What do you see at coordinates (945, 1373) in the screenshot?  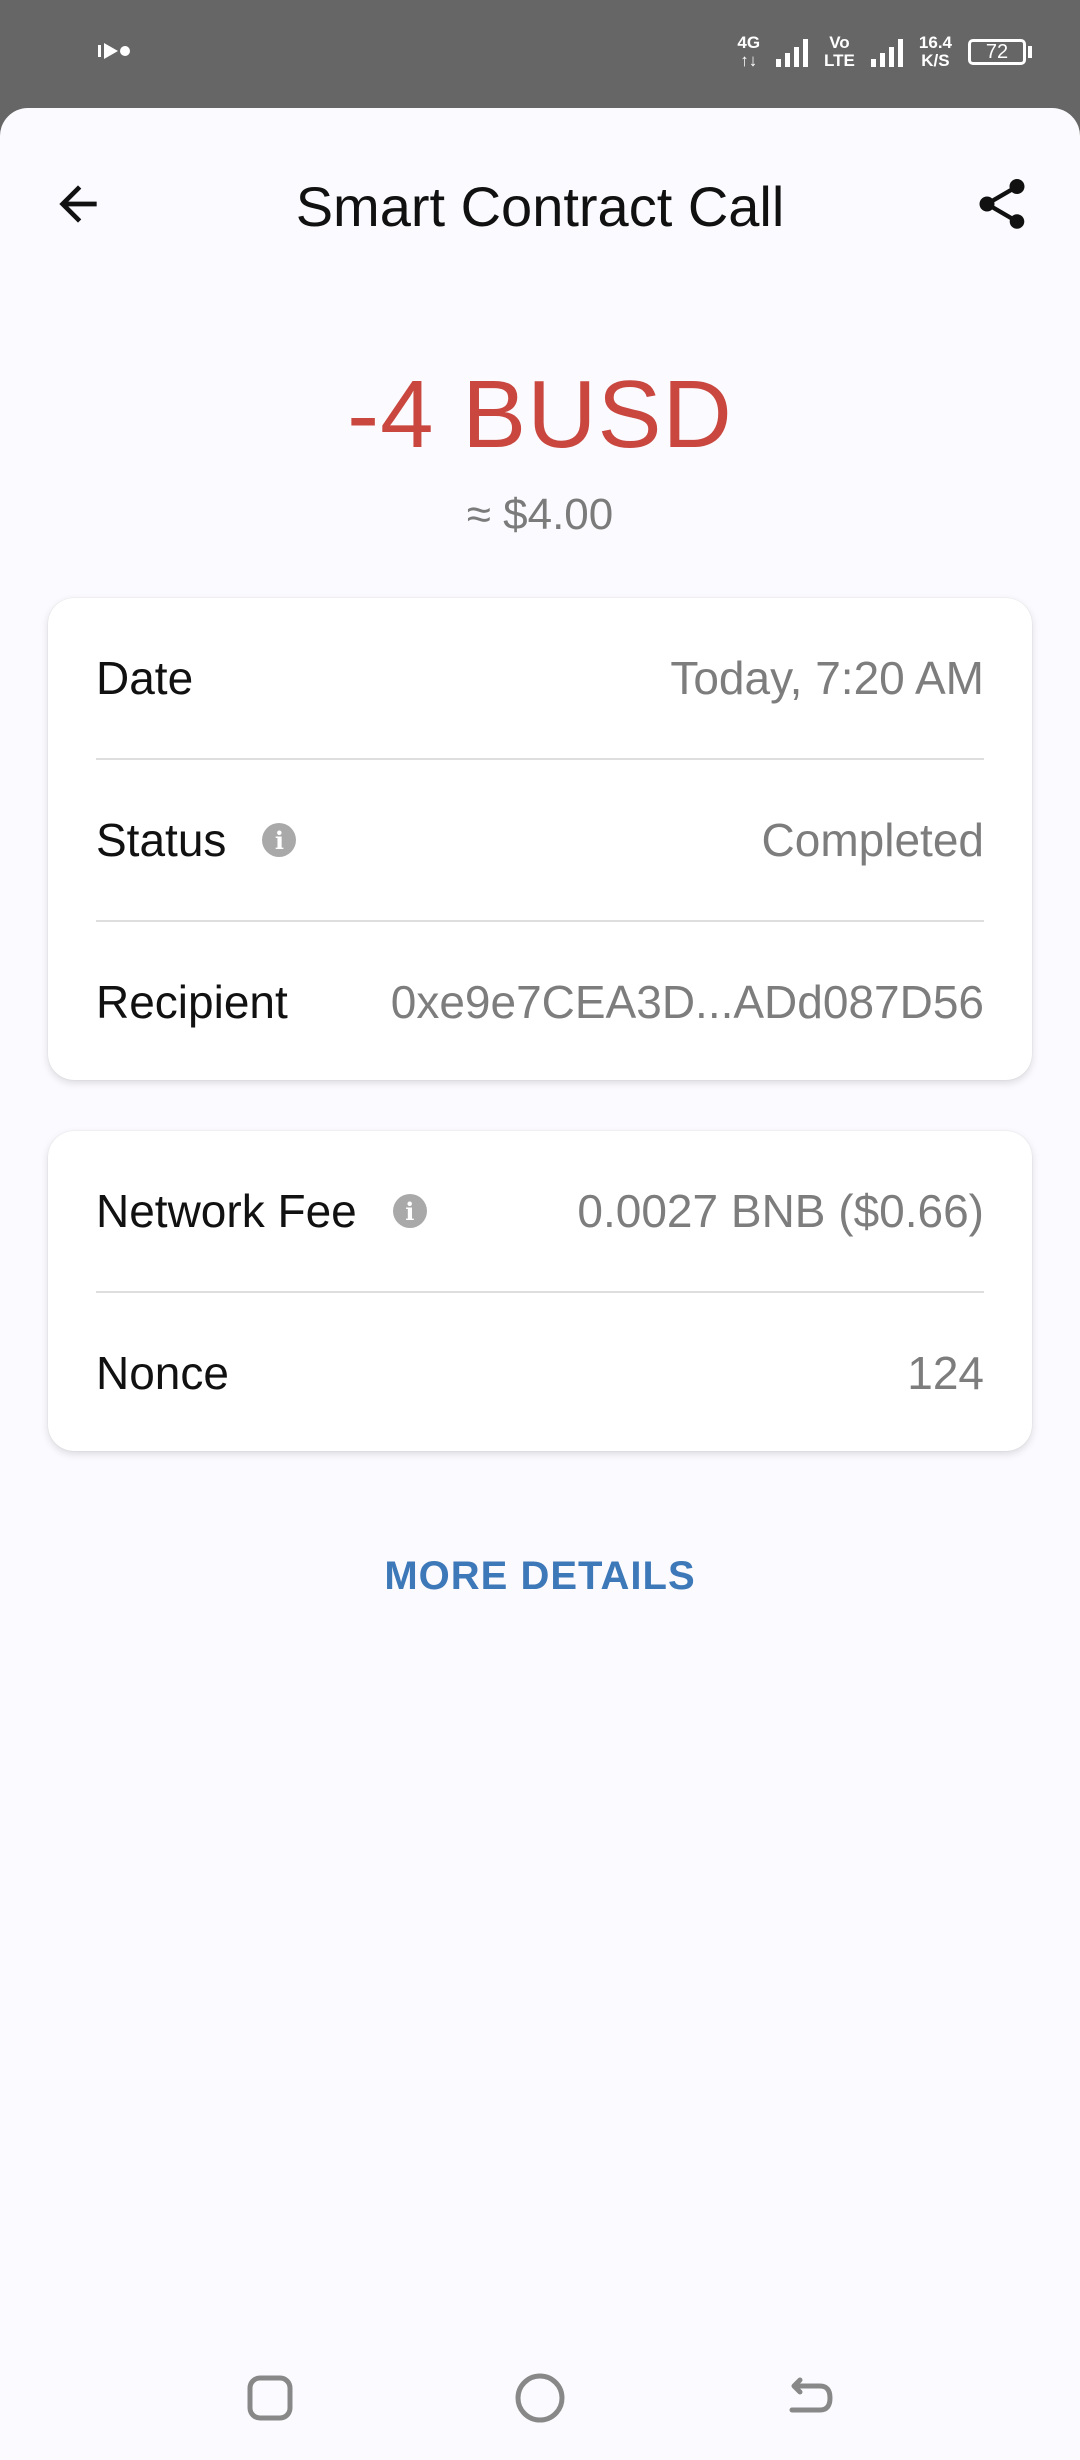 I see `nonce-value: 124` at bounding box center [945, 1373].